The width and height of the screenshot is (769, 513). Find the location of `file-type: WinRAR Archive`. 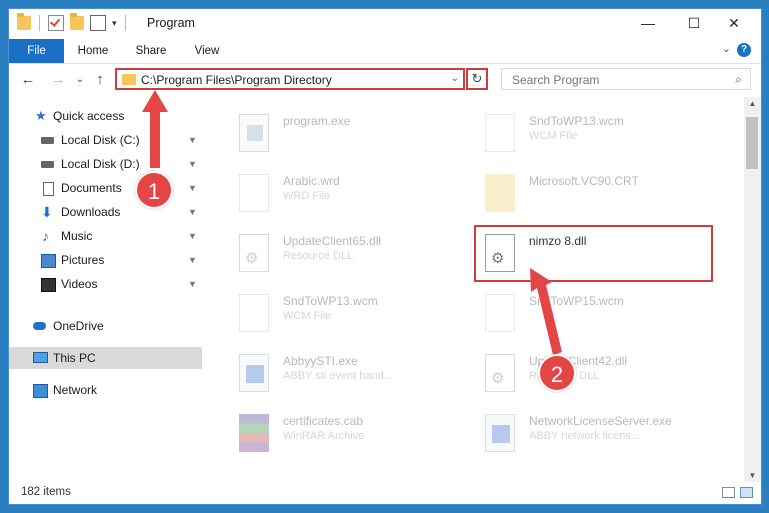

file-type: WinRAR Archive is located at coordinates (324, 436).